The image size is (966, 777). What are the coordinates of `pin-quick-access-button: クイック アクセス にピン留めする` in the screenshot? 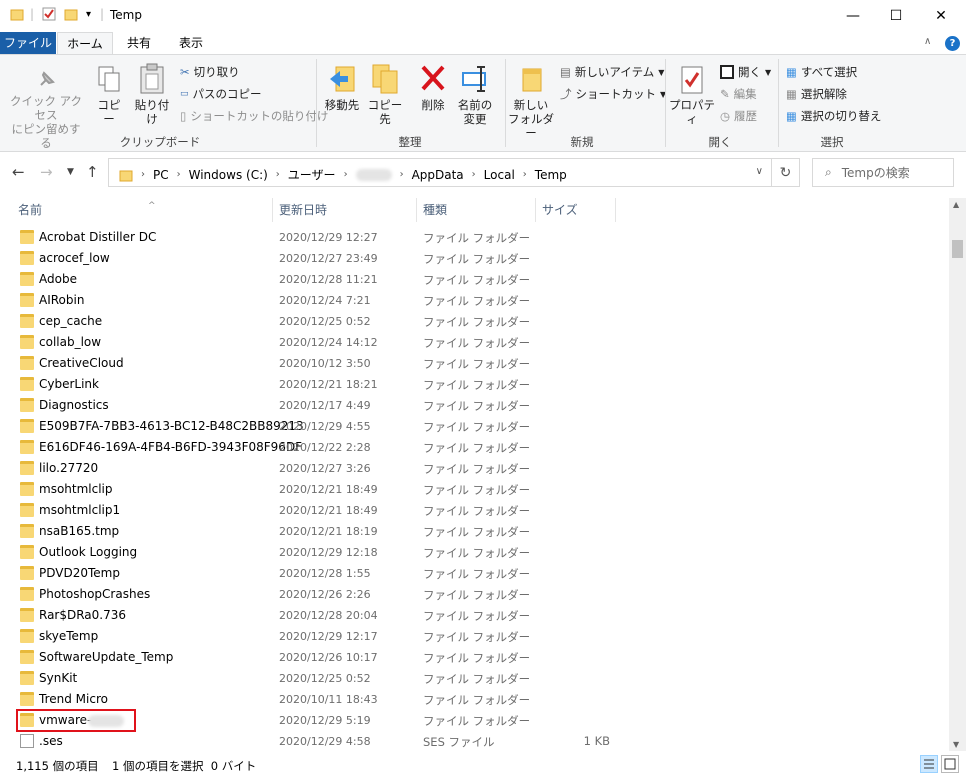 It's located at (46, 109).